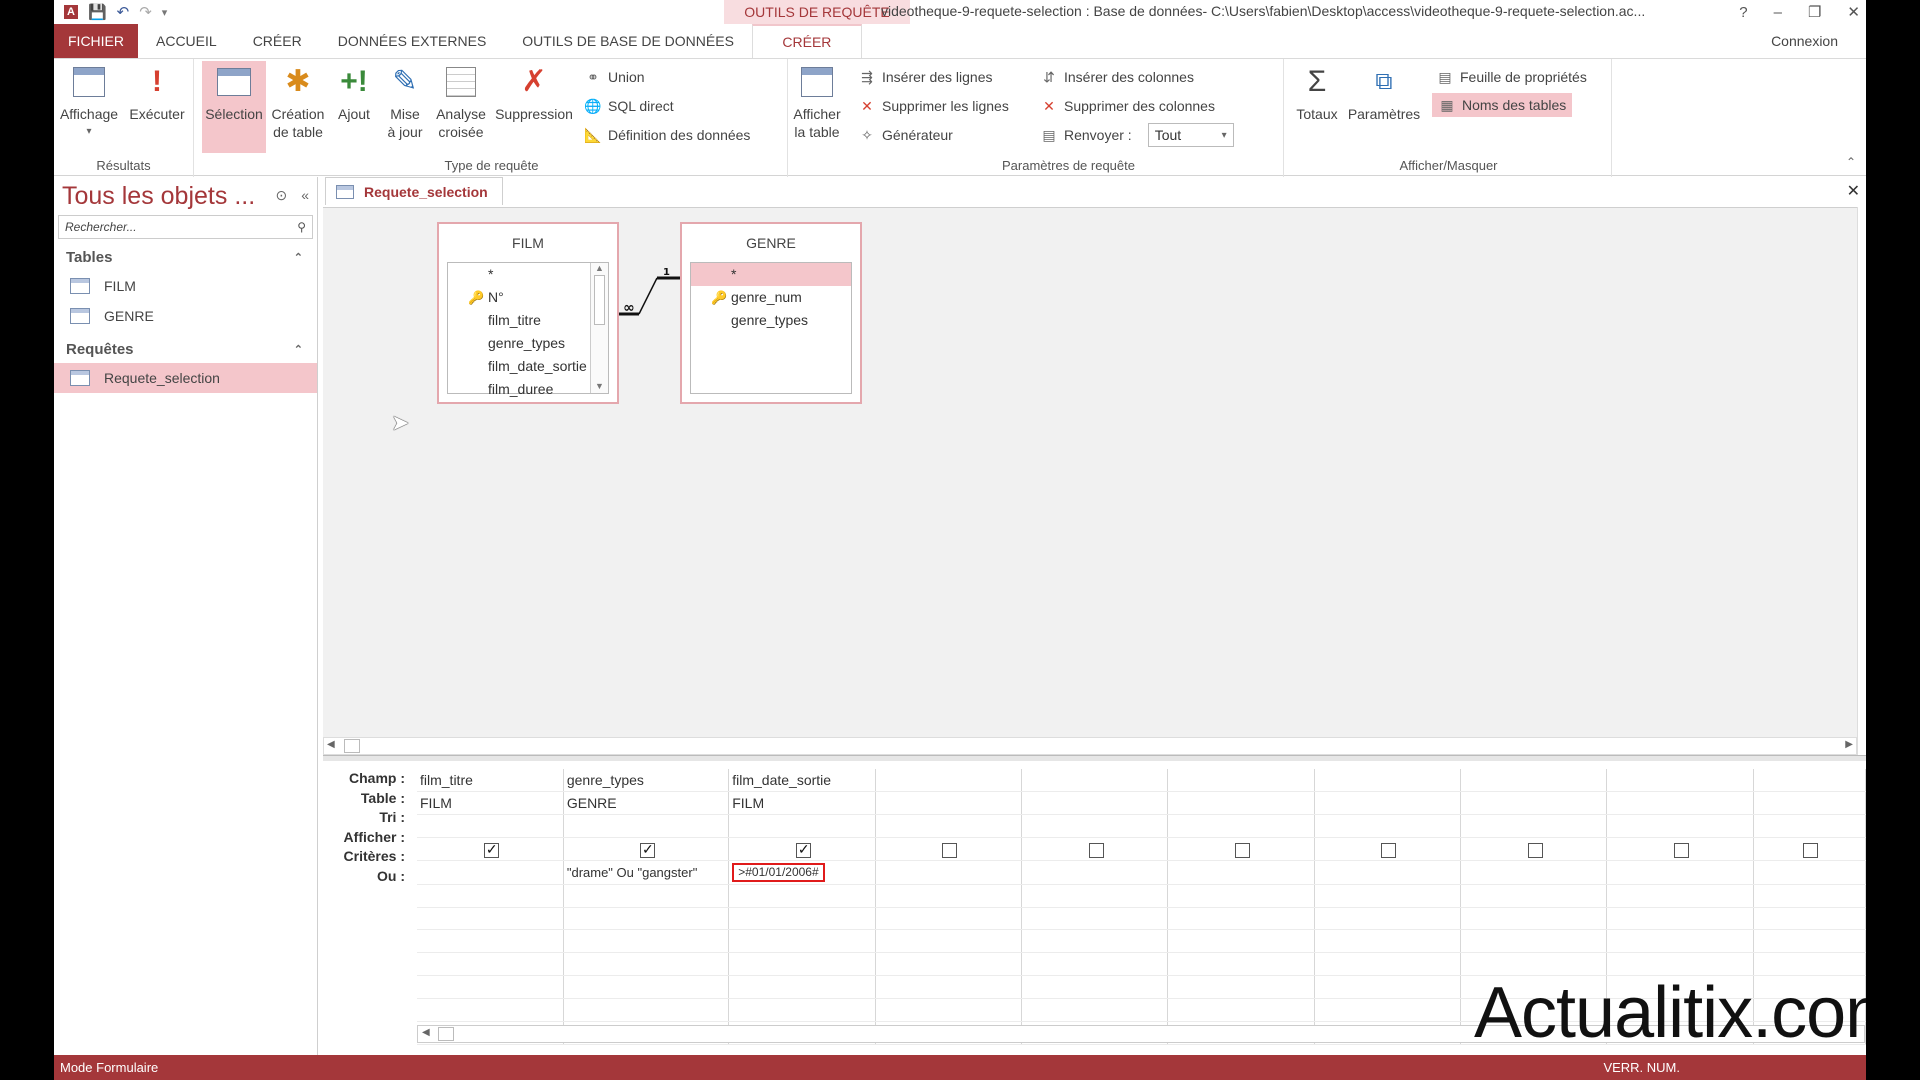 The image size is (1920, 1080). I want to click on field-item: *, so click(528, 274).